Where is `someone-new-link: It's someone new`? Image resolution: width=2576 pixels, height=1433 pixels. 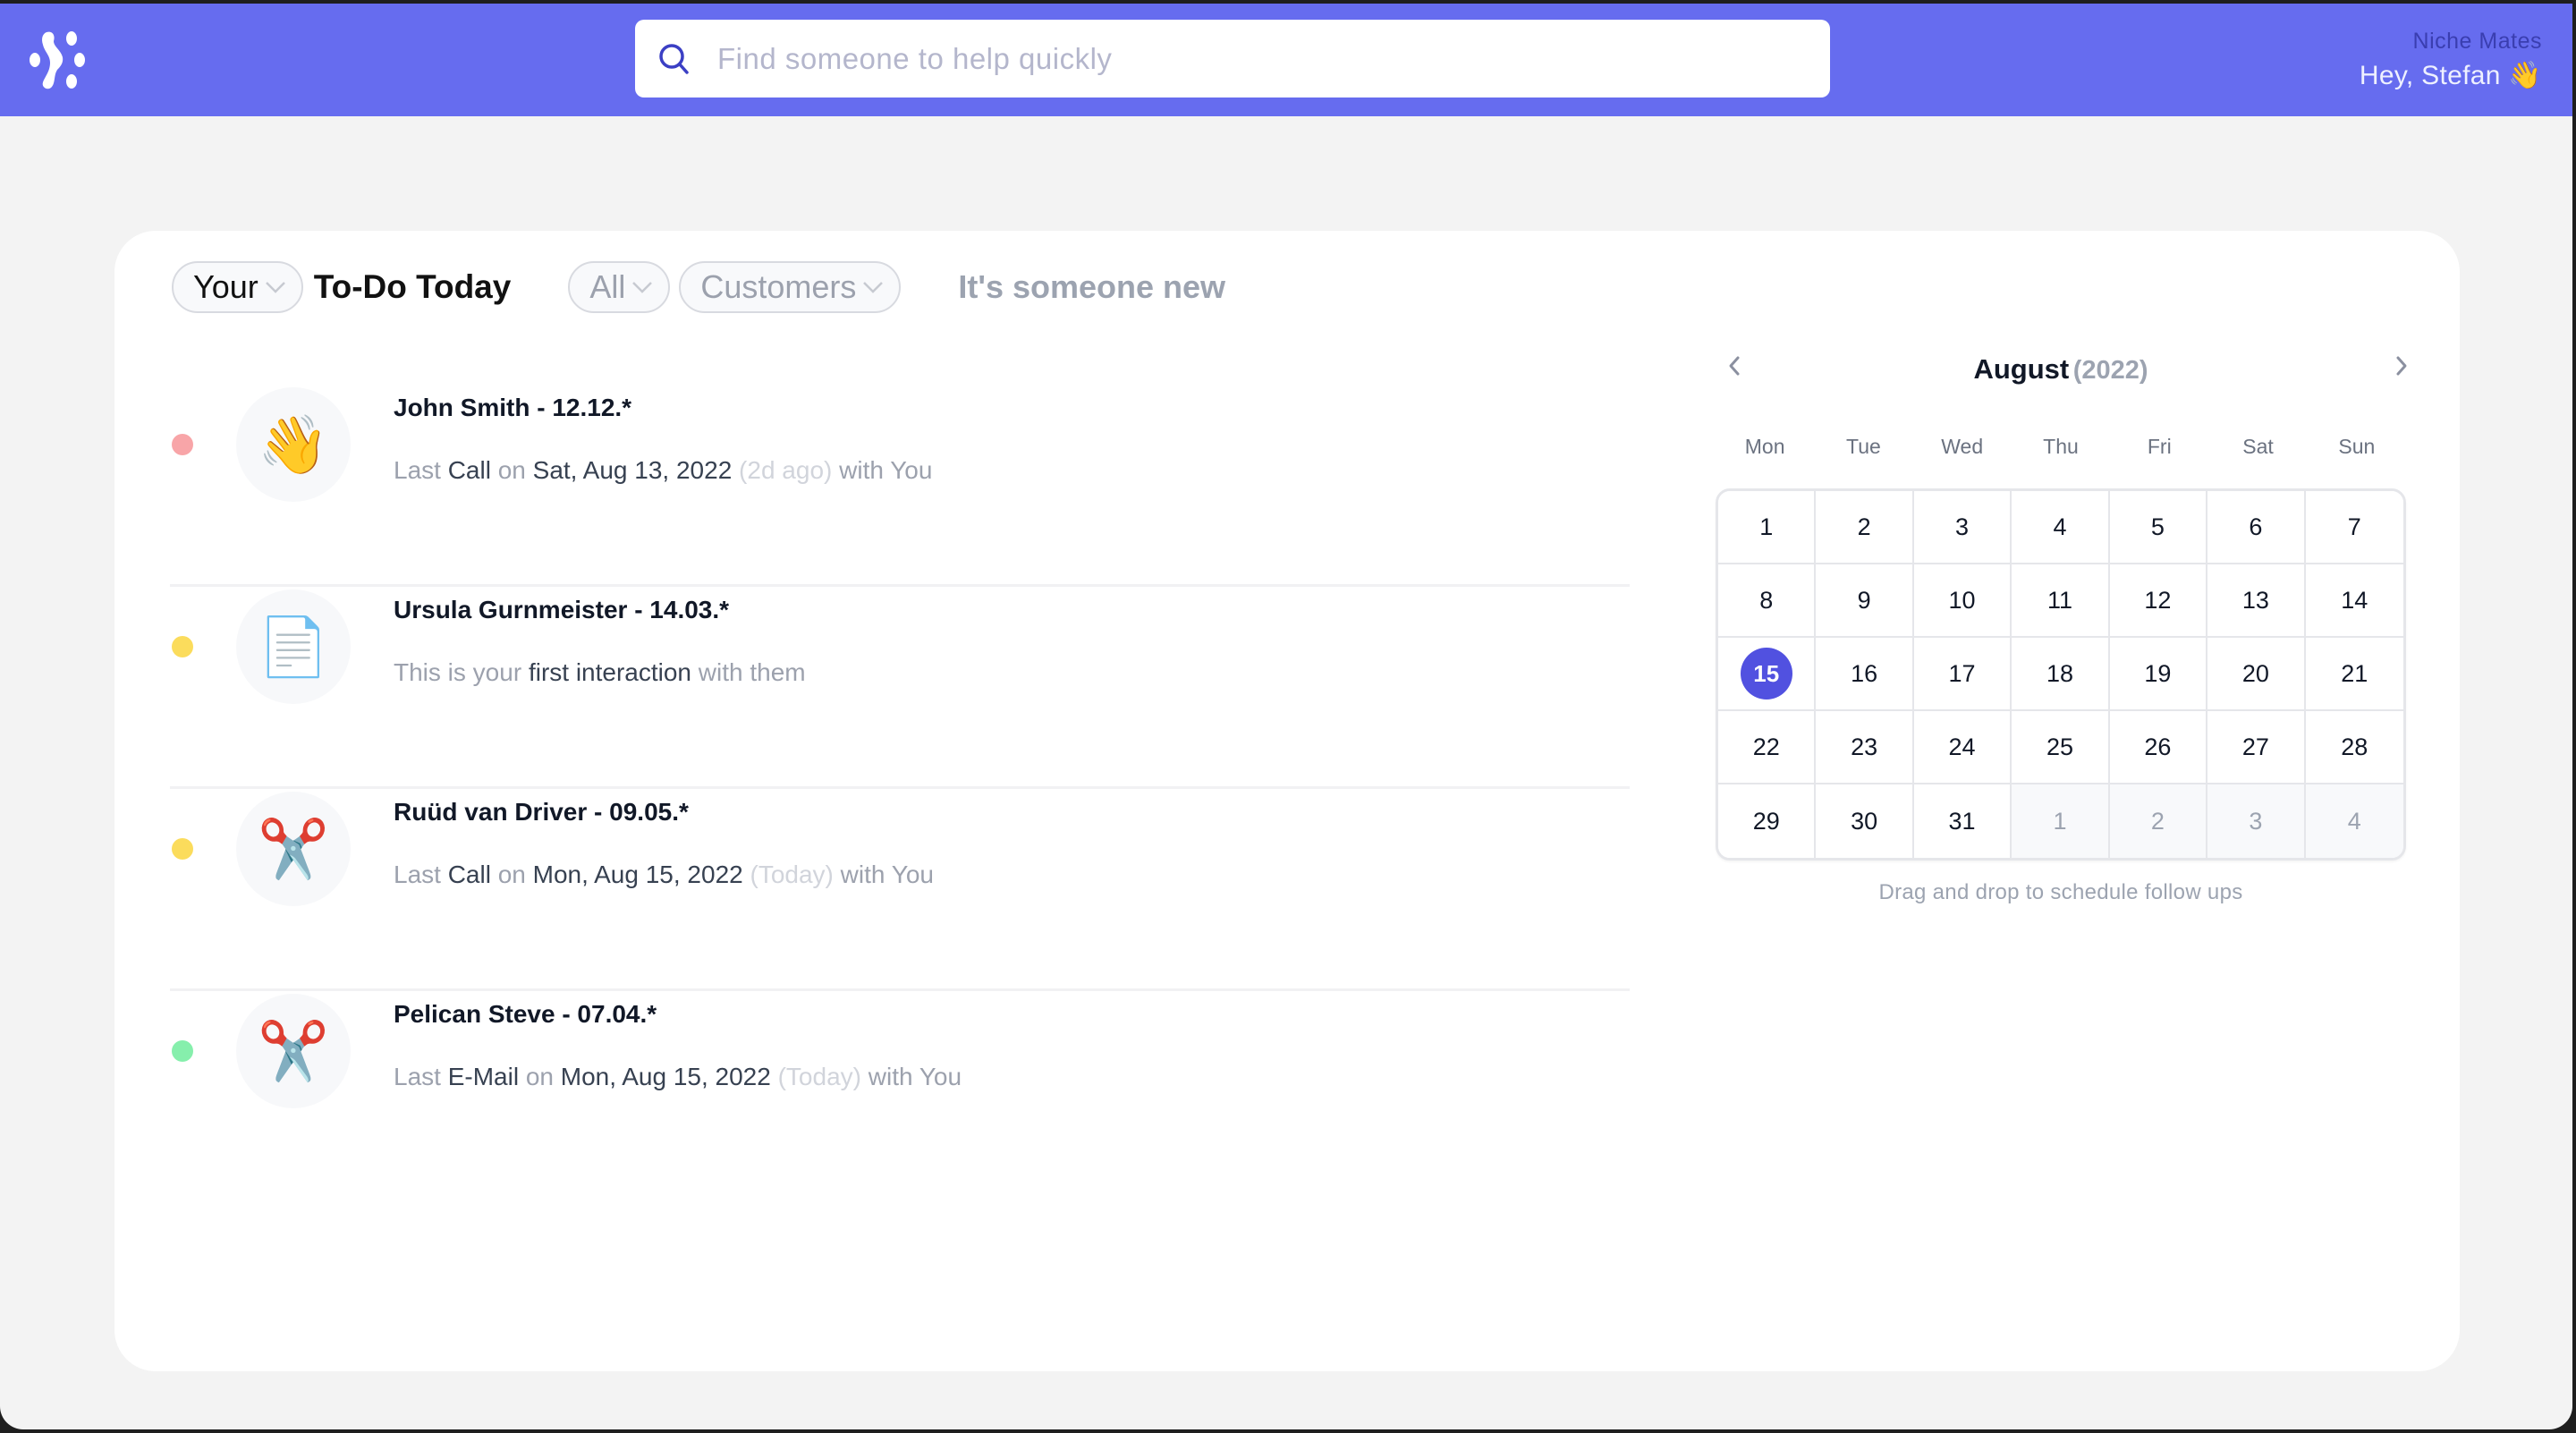
someone-new-link: It's someone new is located at coordinates (1091, 287).